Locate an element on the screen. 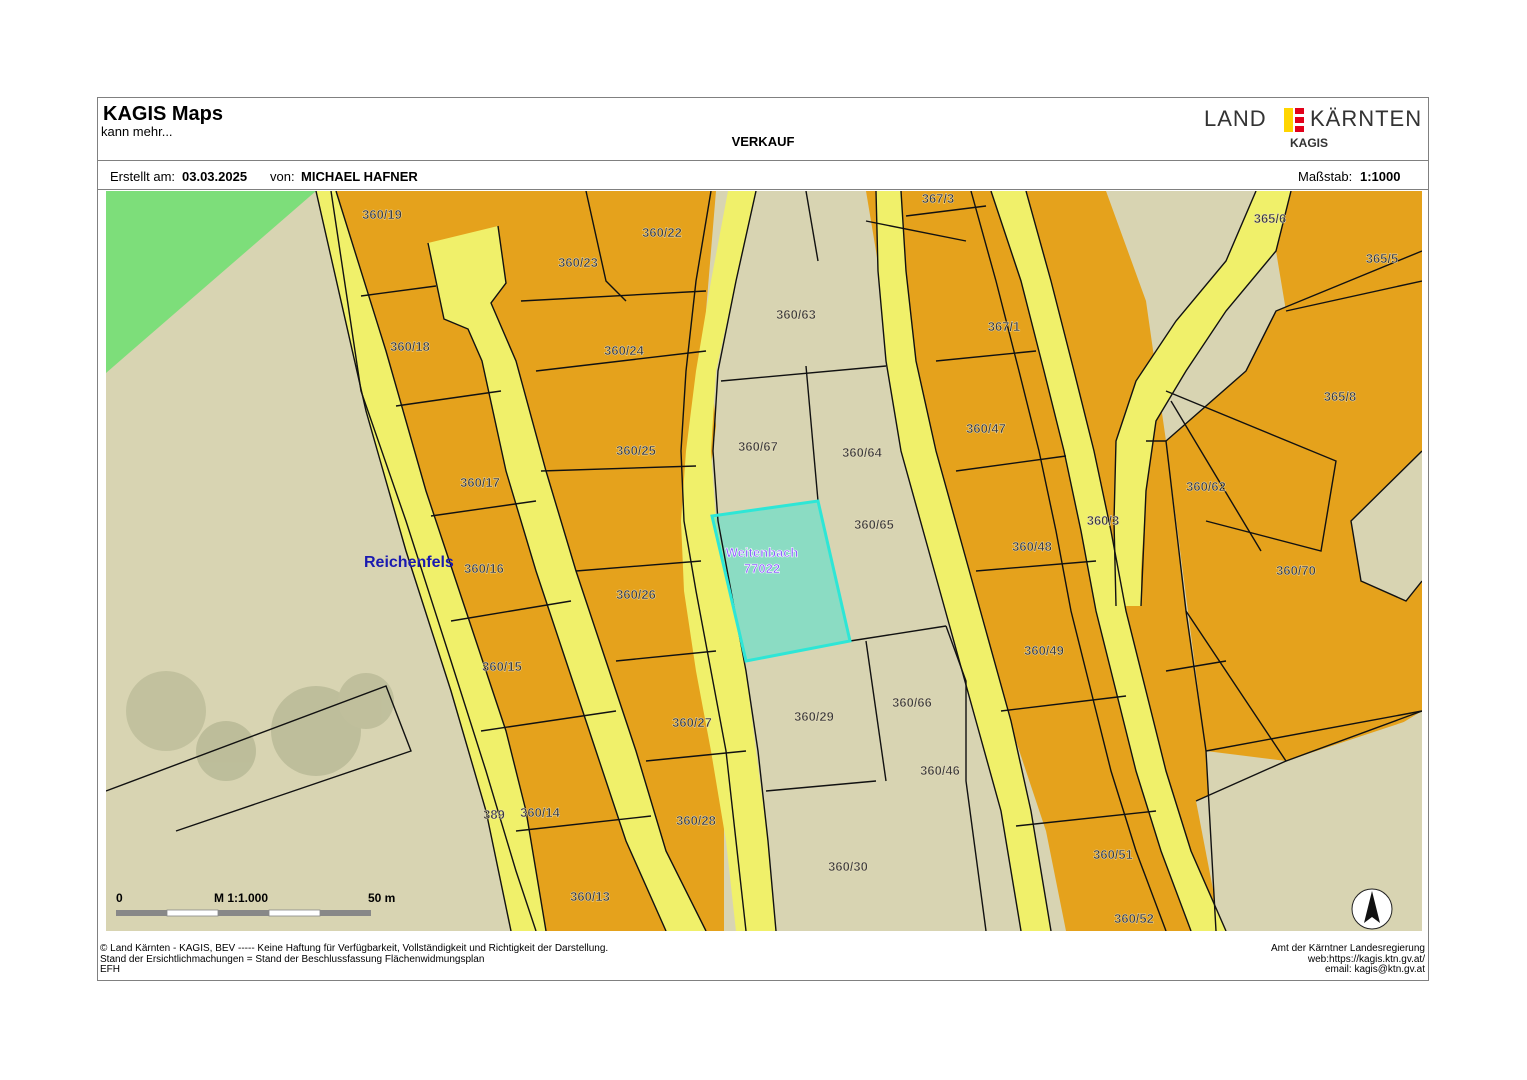  parcel-label: 360/70 is located at coordinates (1296, 570).